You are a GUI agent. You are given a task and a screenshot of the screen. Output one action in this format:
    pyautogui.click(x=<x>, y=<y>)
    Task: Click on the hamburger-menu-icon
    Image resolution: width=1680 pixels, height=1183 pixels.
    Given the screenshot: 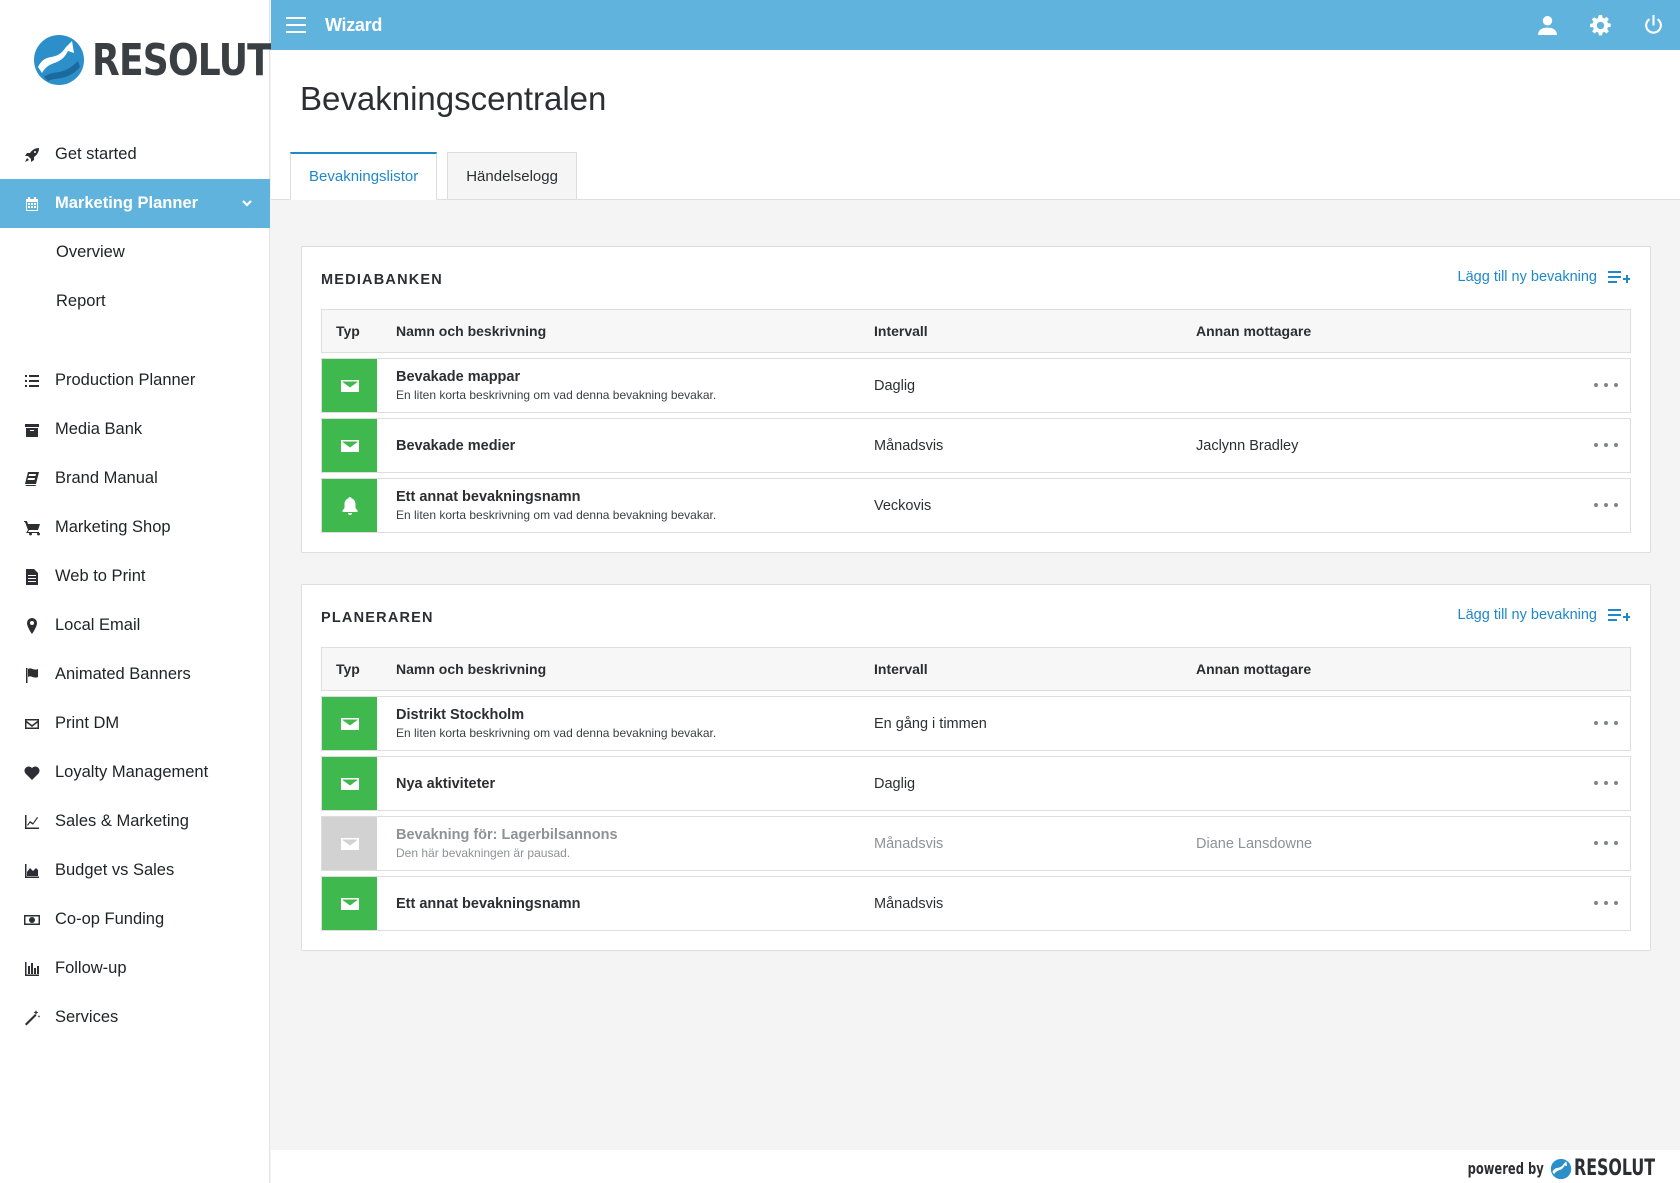 What is the action you would take?
    pyautogui.click(x=296, y=25)
    